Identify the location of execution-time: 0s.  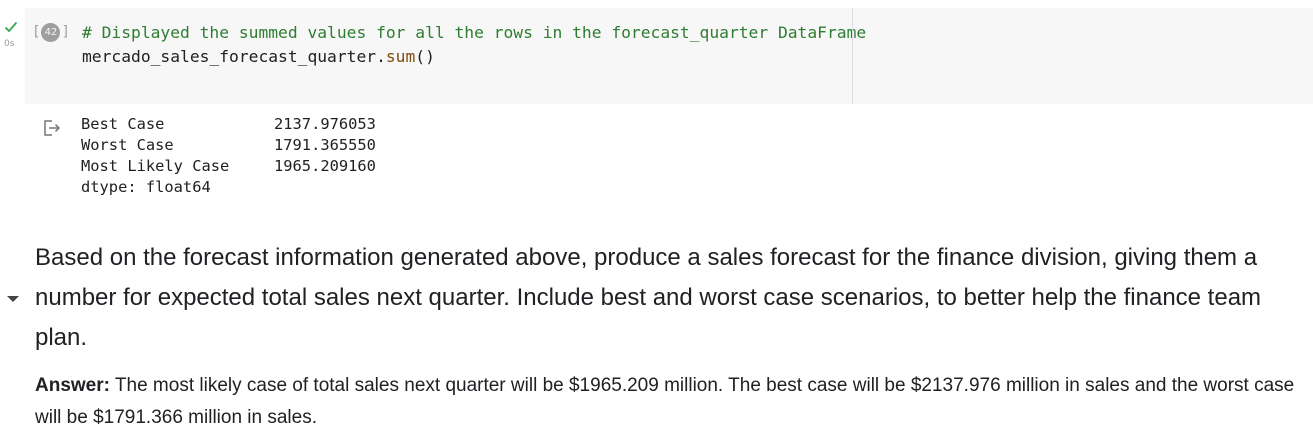
(9, 44).